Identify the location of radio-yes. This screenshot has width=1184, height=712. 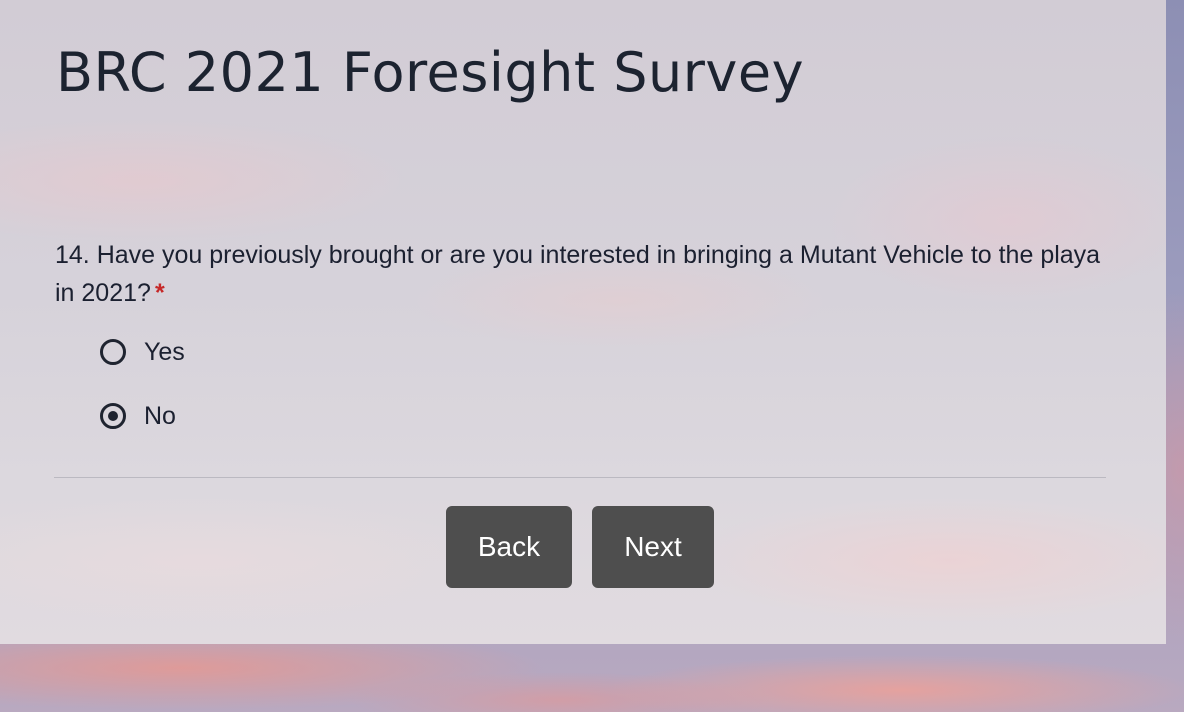
(113, 352).